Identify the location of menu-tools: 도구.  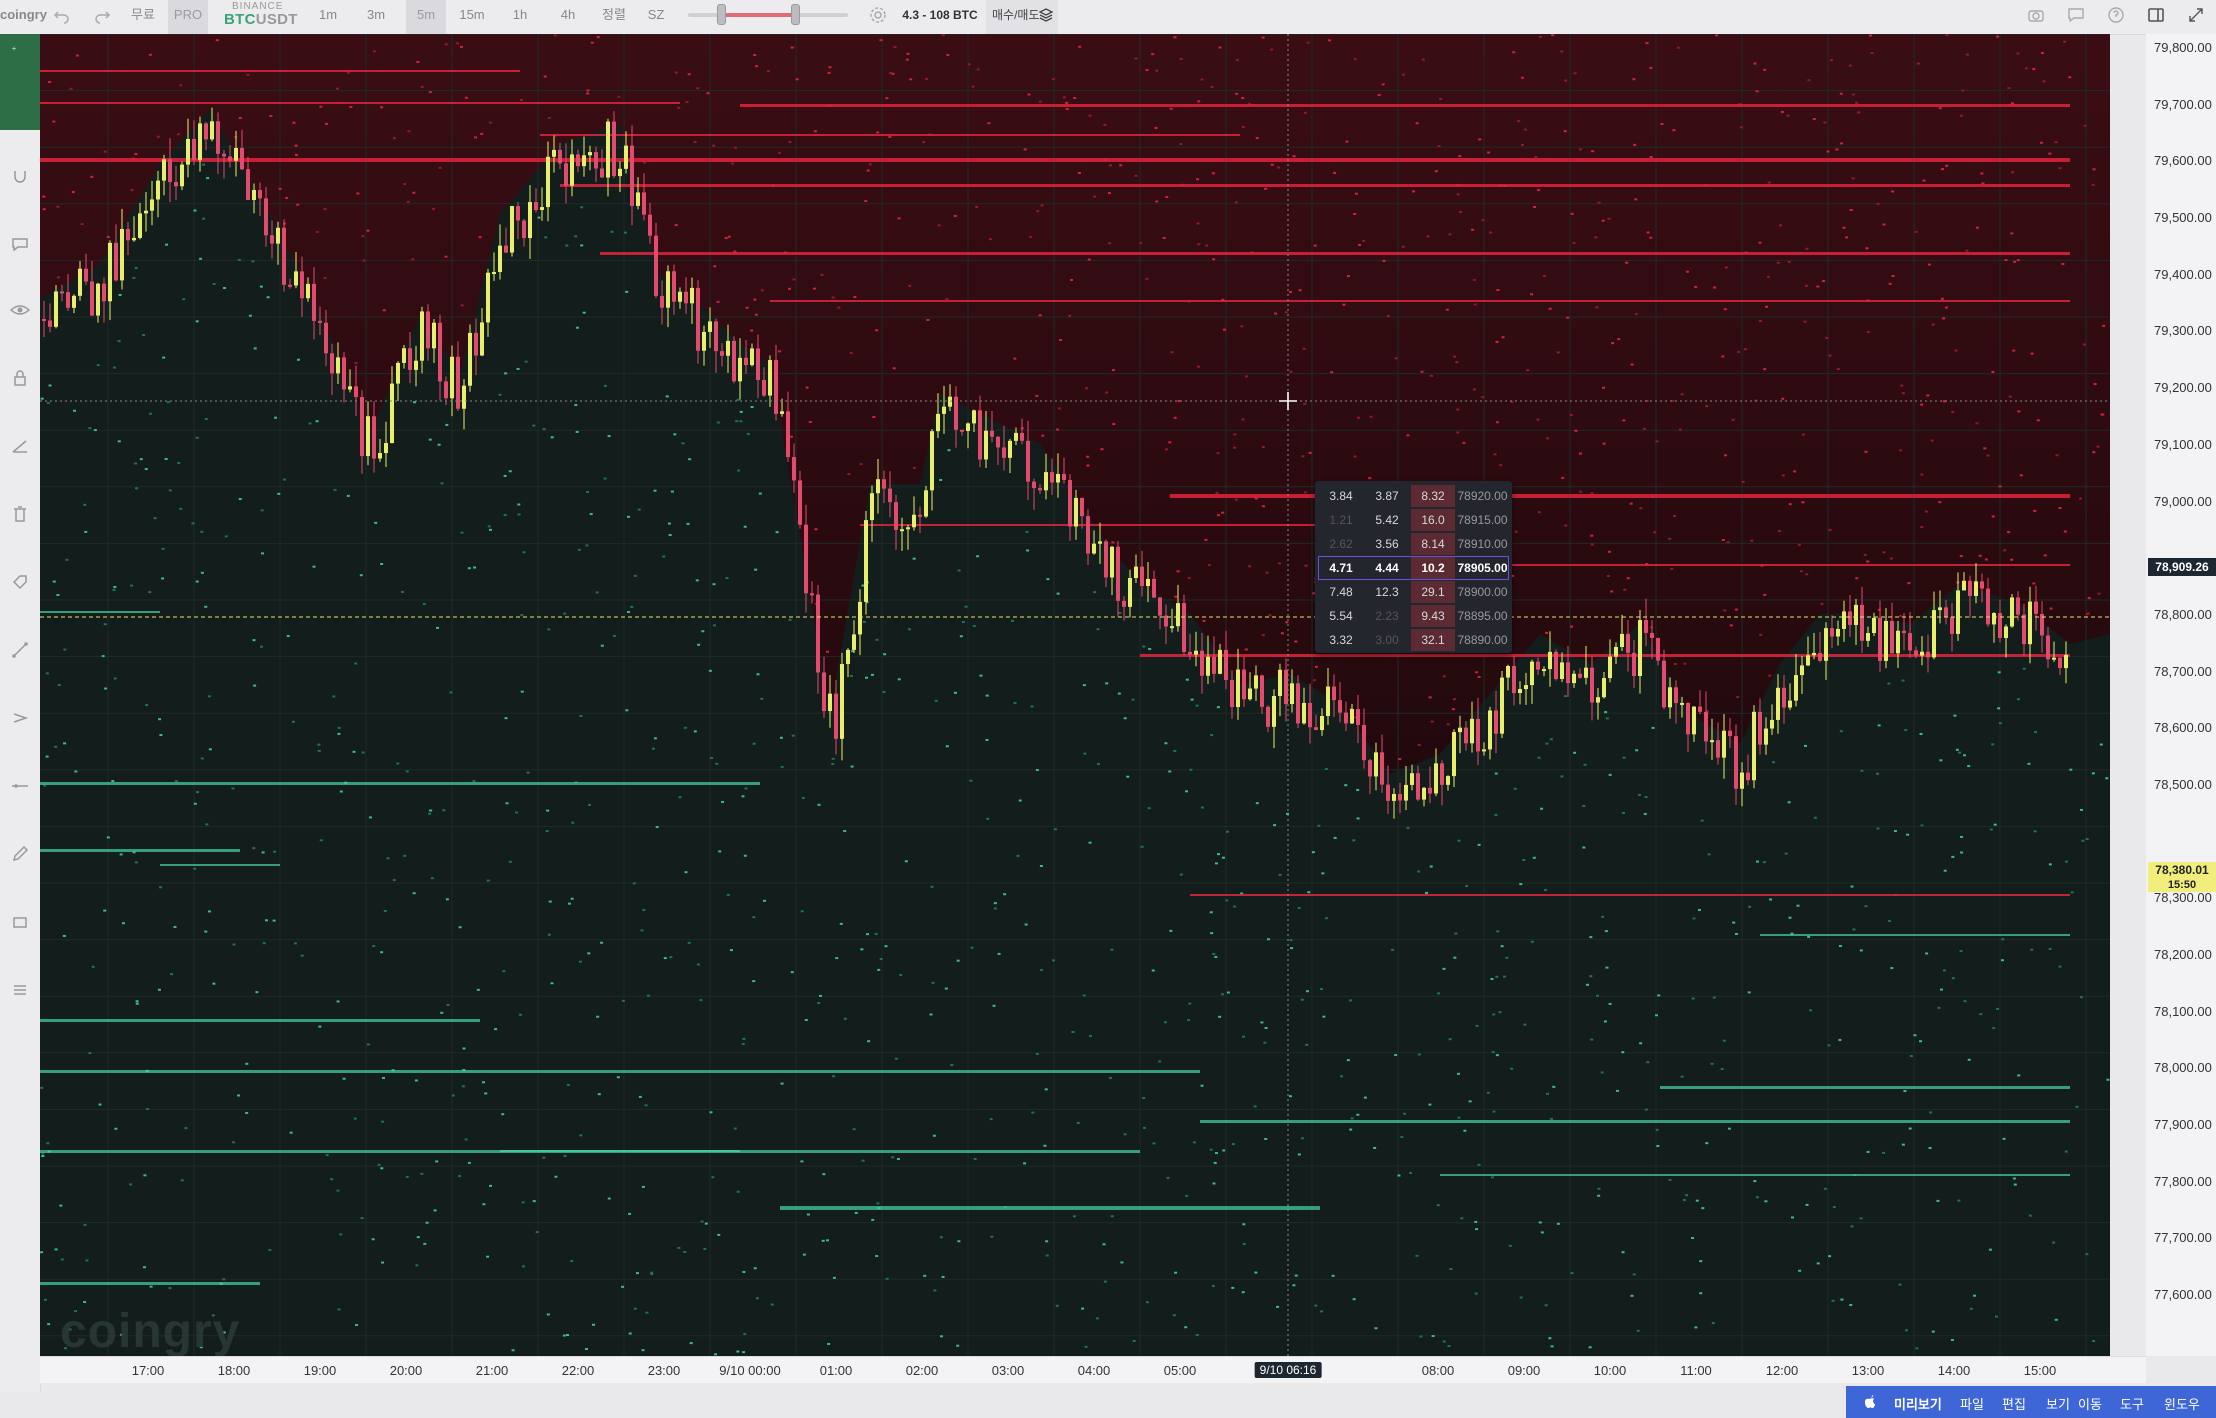
(2132, 1403).